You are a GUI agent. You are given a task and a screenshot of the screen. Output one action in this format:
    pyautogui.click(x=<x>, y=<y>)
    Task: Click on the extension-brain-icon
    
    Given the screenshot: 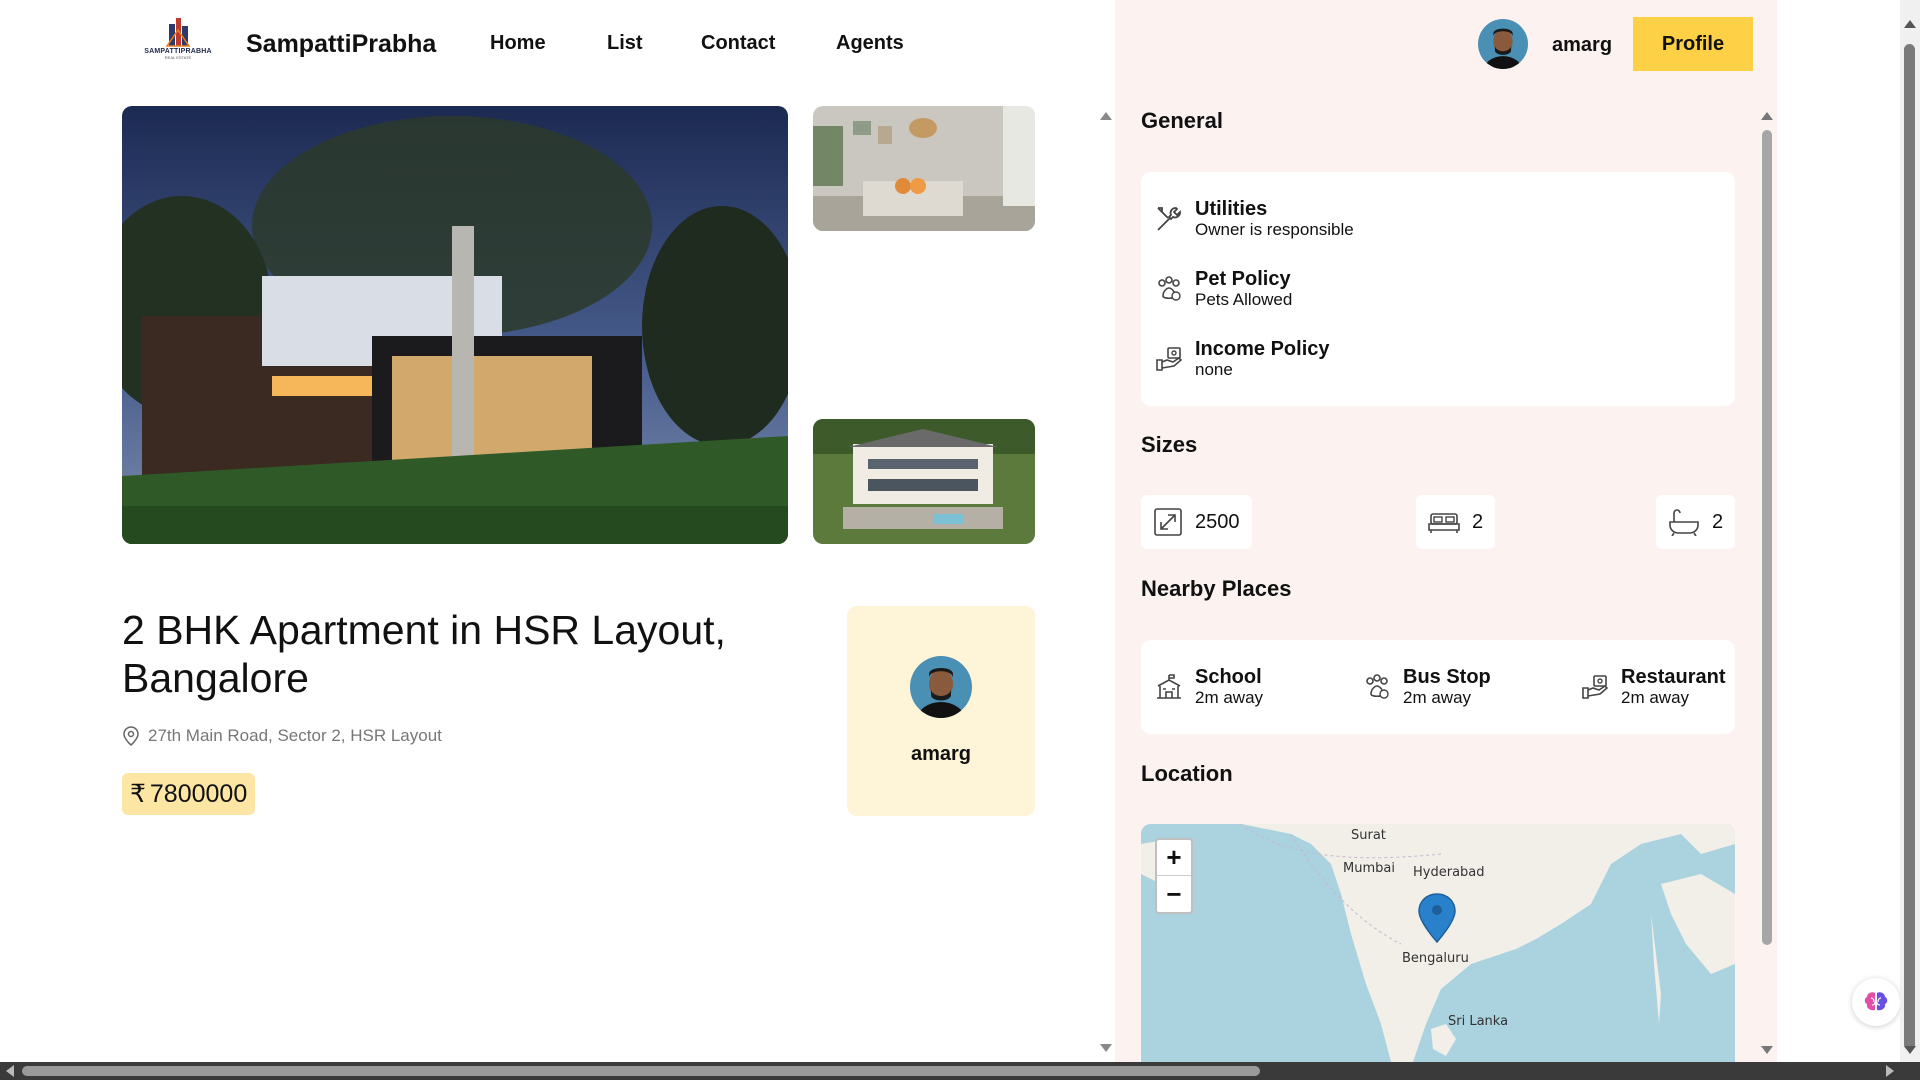 What is the action you would take?
    pyautogui.click(x=1876, y=1002)
    